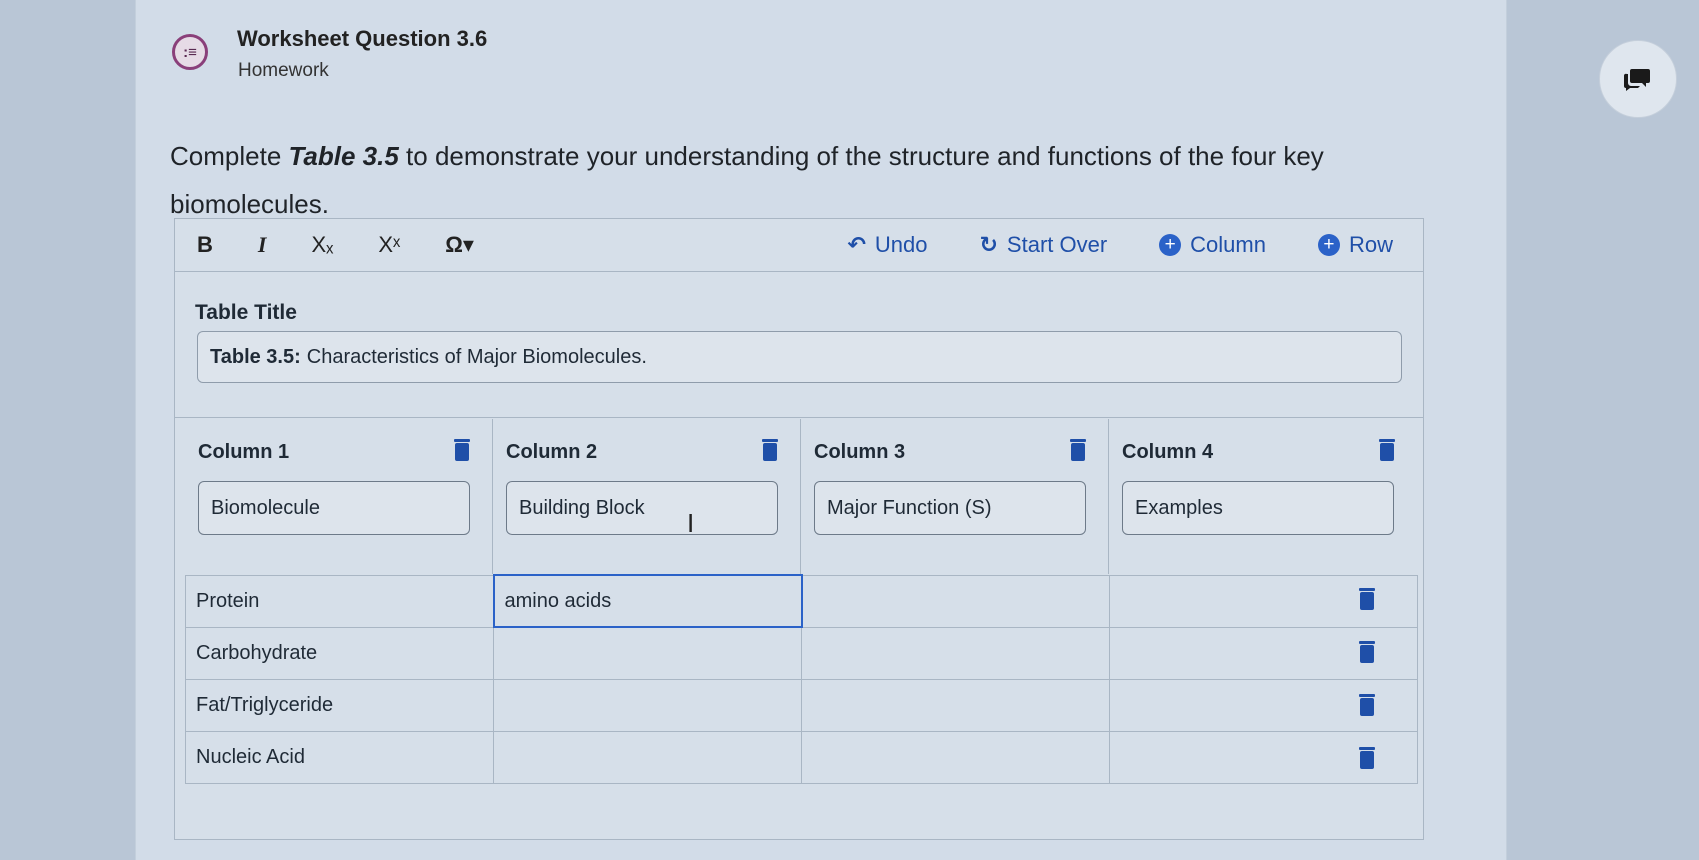 The height and width of the screenshot is (860, 1699). Describe the element at coordinates (642, 508) in the screenshot. I see `column-header-input: Building Block` at that location.